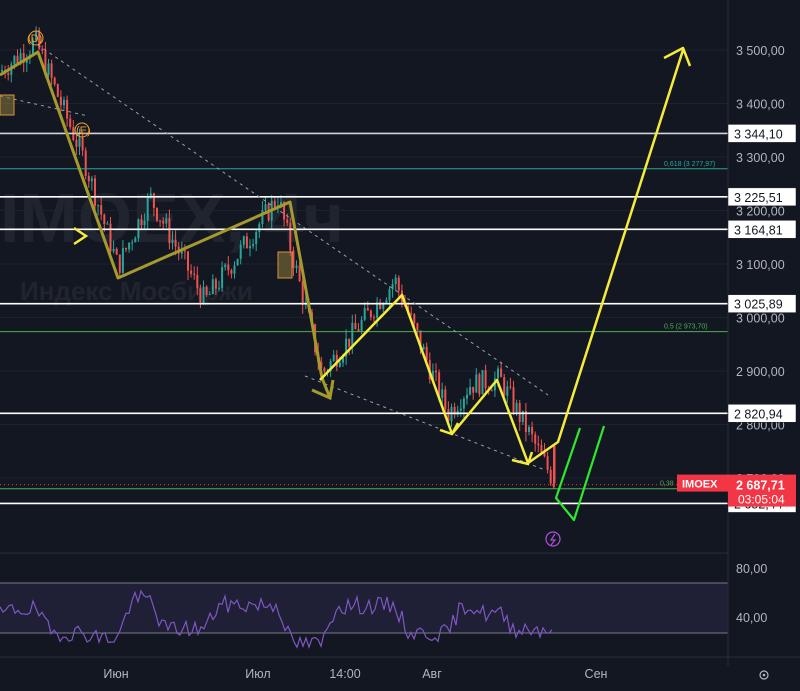 This screenshot has height=691, width=800. Describe the element at coordinates (580, 473) in the screenshot. I see `correction-path` at that location.